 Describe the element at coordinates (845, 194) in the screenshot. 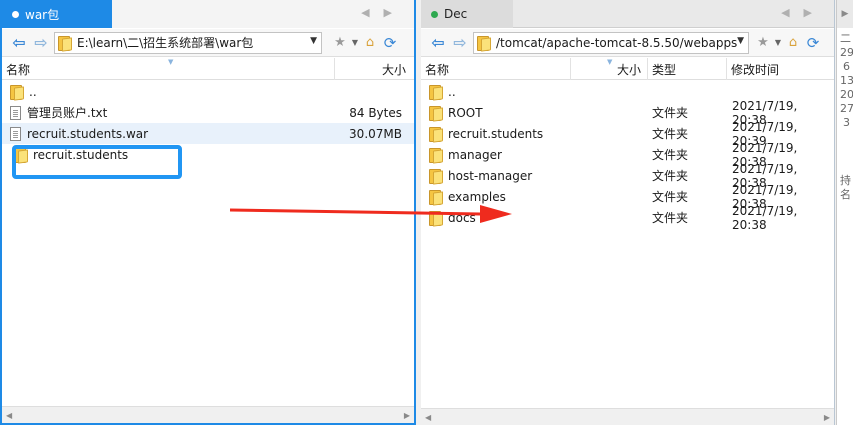

I see `edge-text: 名` at that location.